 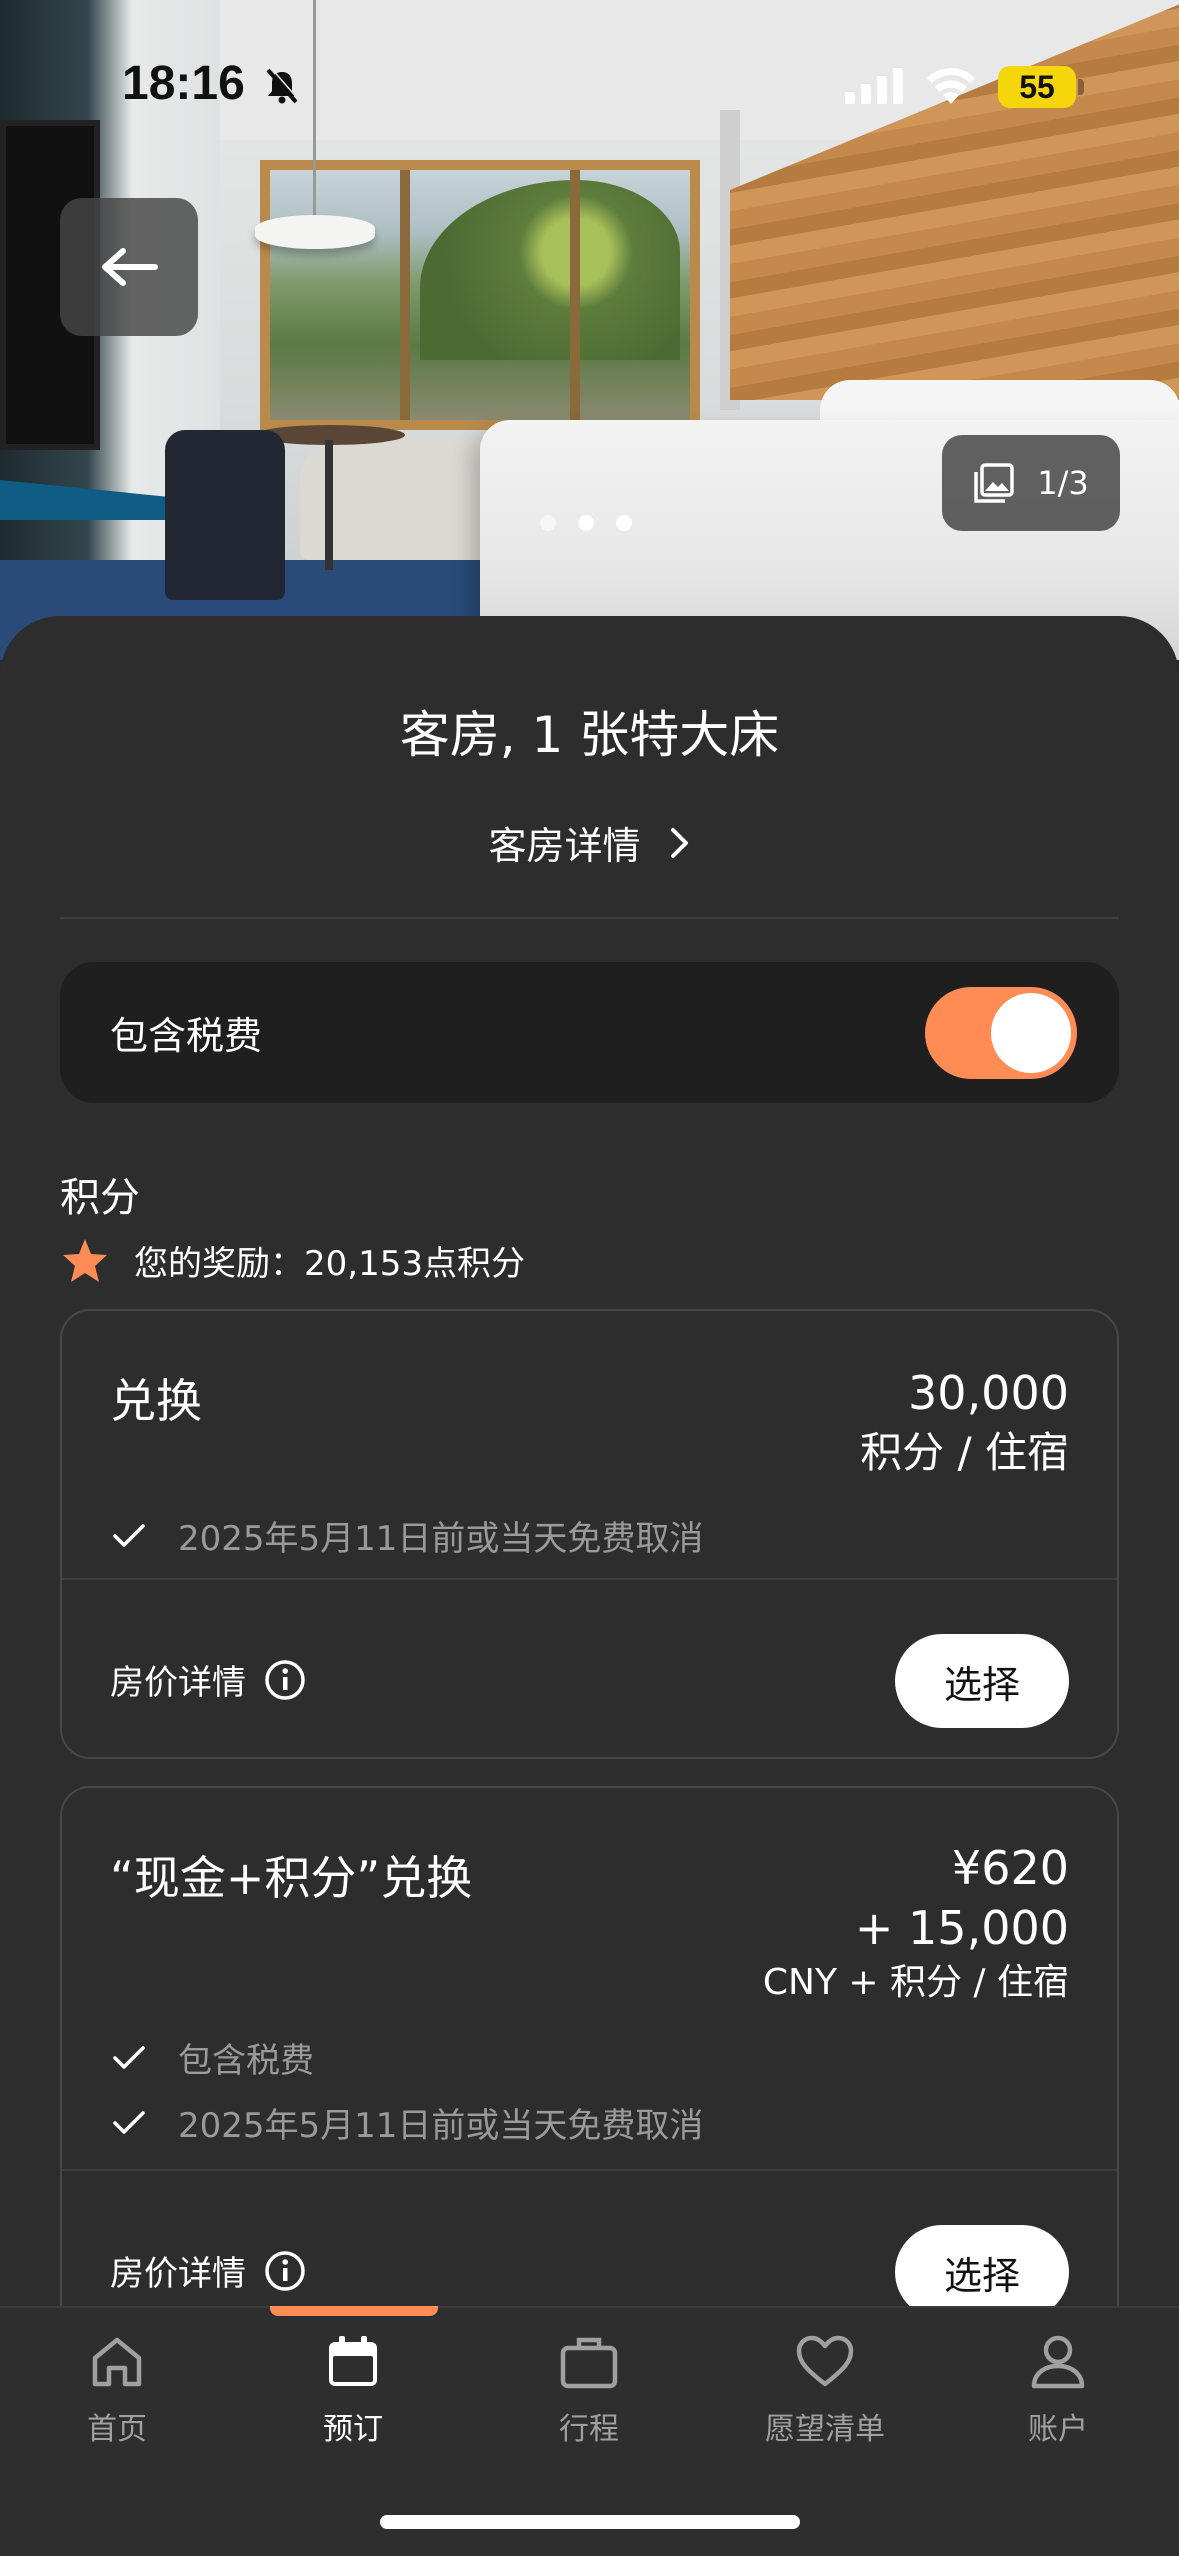 I want to click on back-button, so click(x=129, y=267).